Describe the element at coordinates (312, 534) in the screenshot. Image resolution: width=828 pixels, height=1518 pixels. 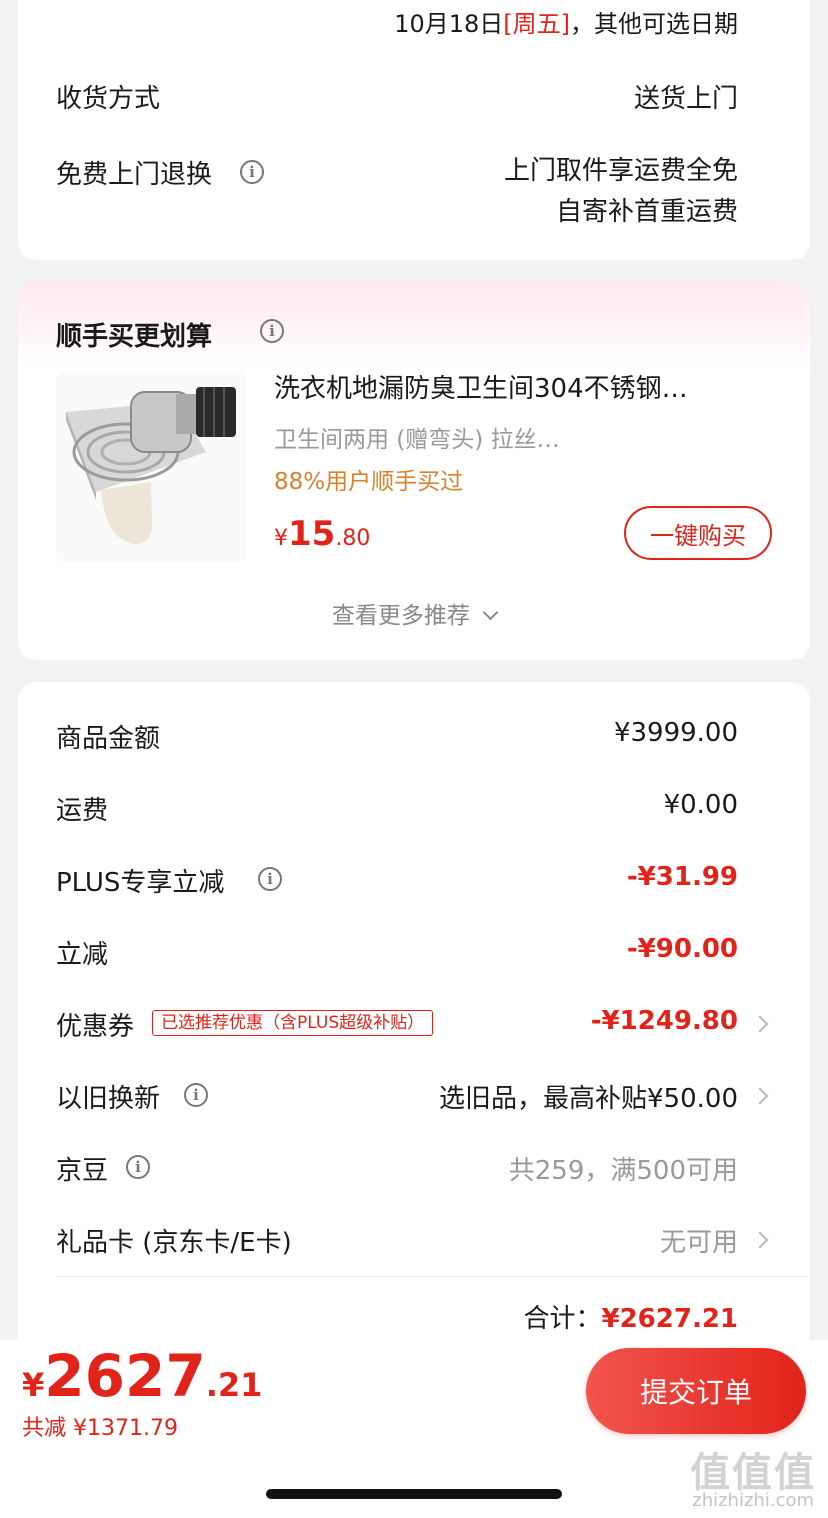
I see `price-integer: 15` at that location.